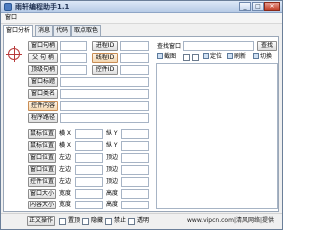  I want to click on tab-message: 消息, so click(44, 30).